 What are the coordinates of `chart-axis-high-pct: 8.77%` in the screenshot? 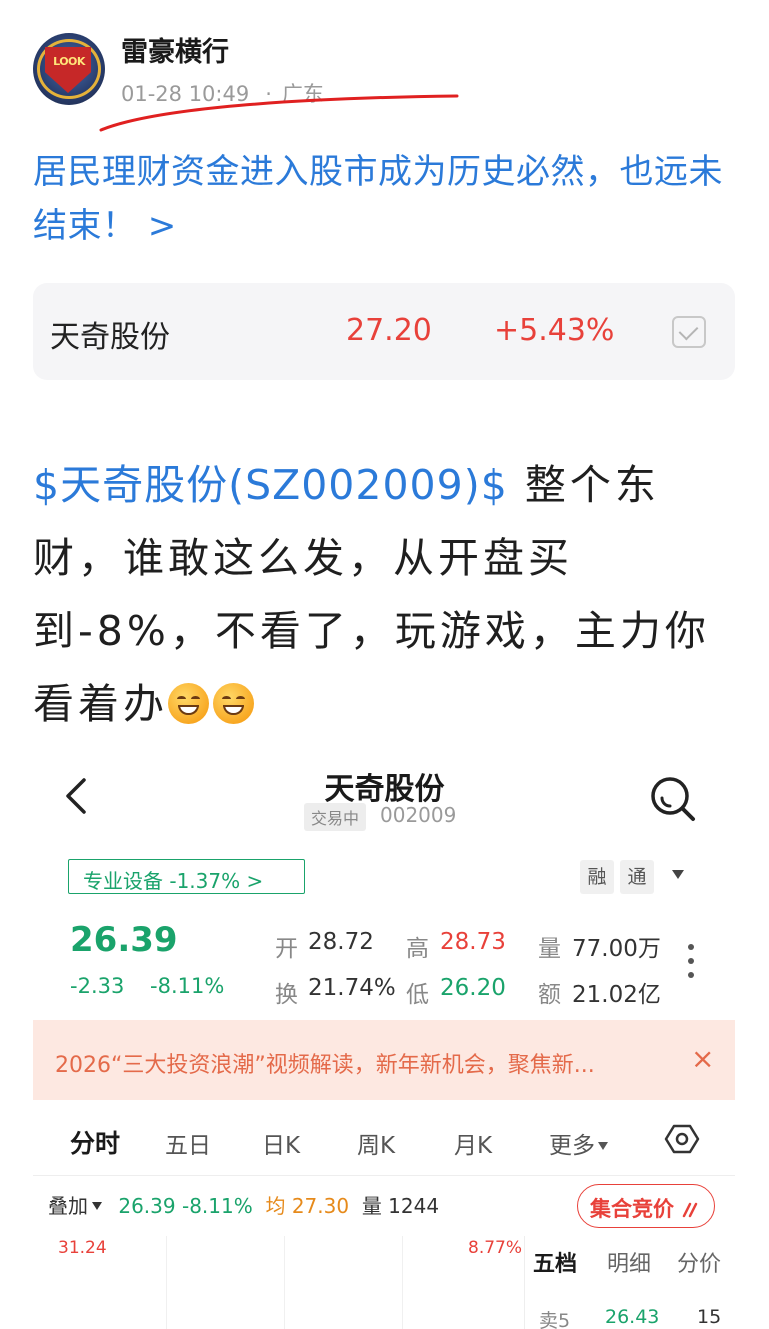 It's located at (495, 1248).